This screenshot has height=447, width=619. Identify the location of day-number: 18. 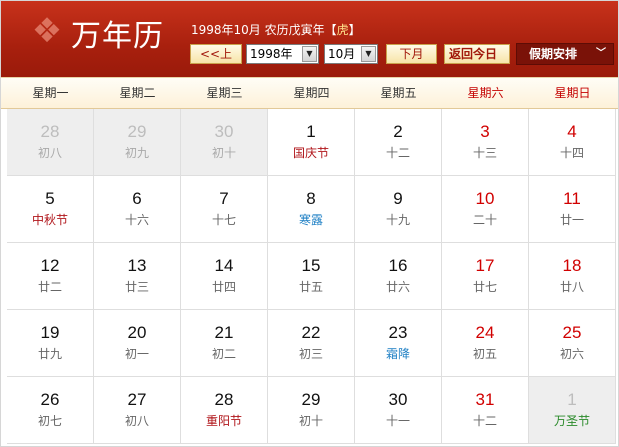
(572, 265).